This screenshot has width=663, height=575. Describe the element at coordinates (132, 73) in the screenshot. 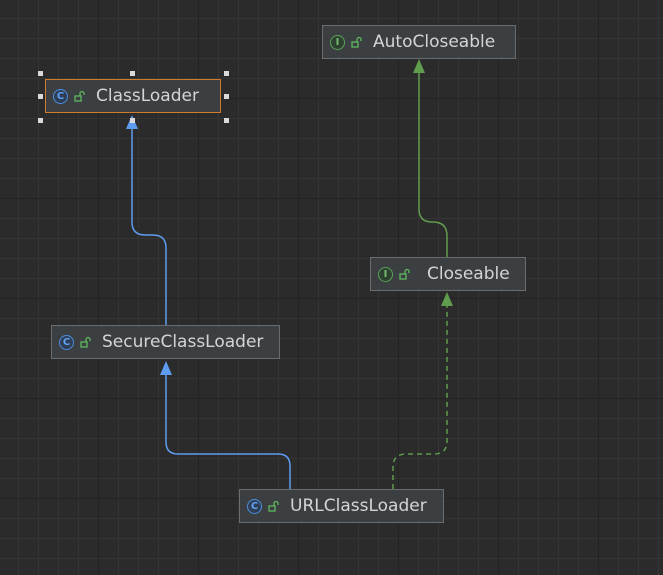

I see `selection-handle-top` at that location.